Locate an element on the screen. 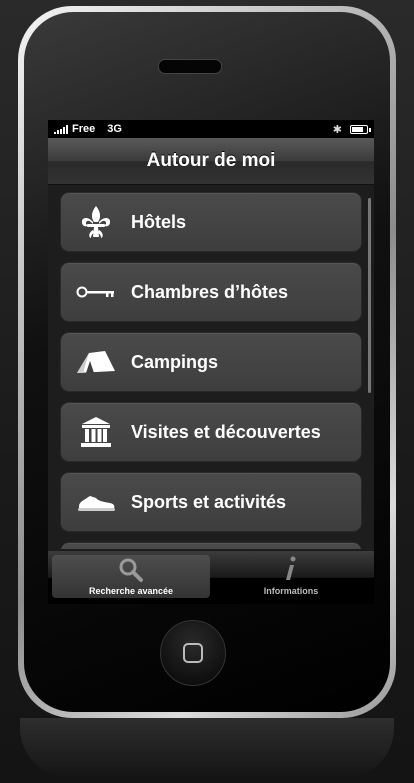 This screenshot has width=414, height=783. list-item-label: Sports et activités is located at coordinates (209, 501).